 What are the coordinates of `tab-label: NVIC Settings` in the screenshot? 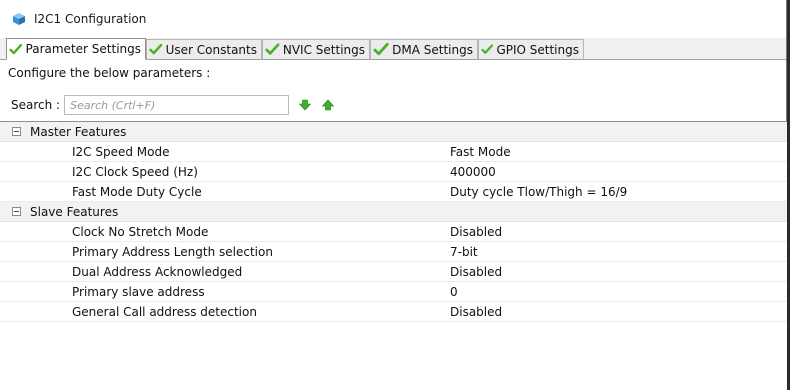 It's located at (323, 49).